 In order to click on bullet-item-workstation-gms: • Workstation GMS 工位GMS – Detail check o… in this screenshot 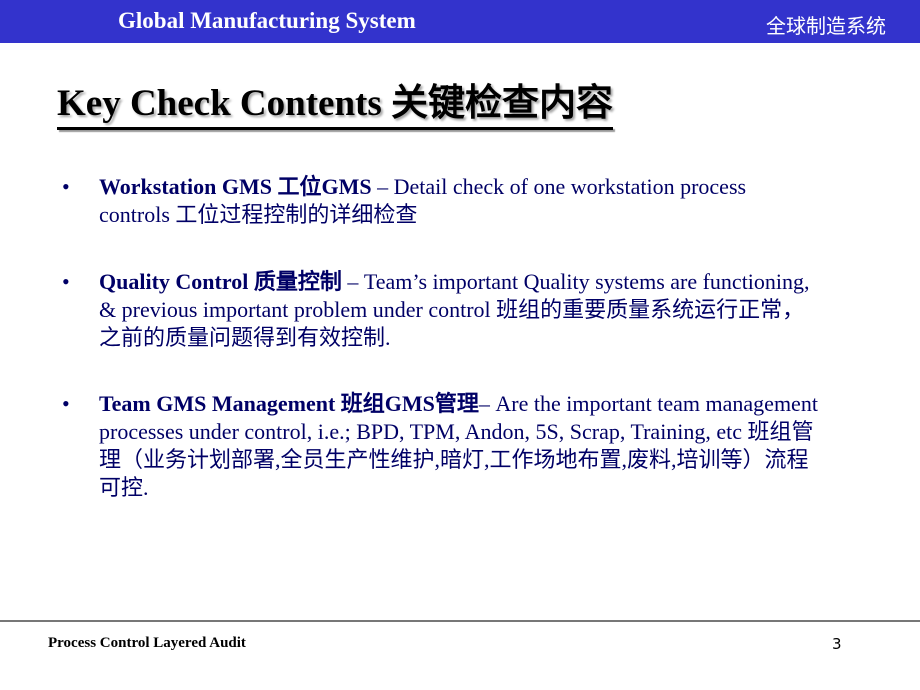, I will do `click(442, 201)`.